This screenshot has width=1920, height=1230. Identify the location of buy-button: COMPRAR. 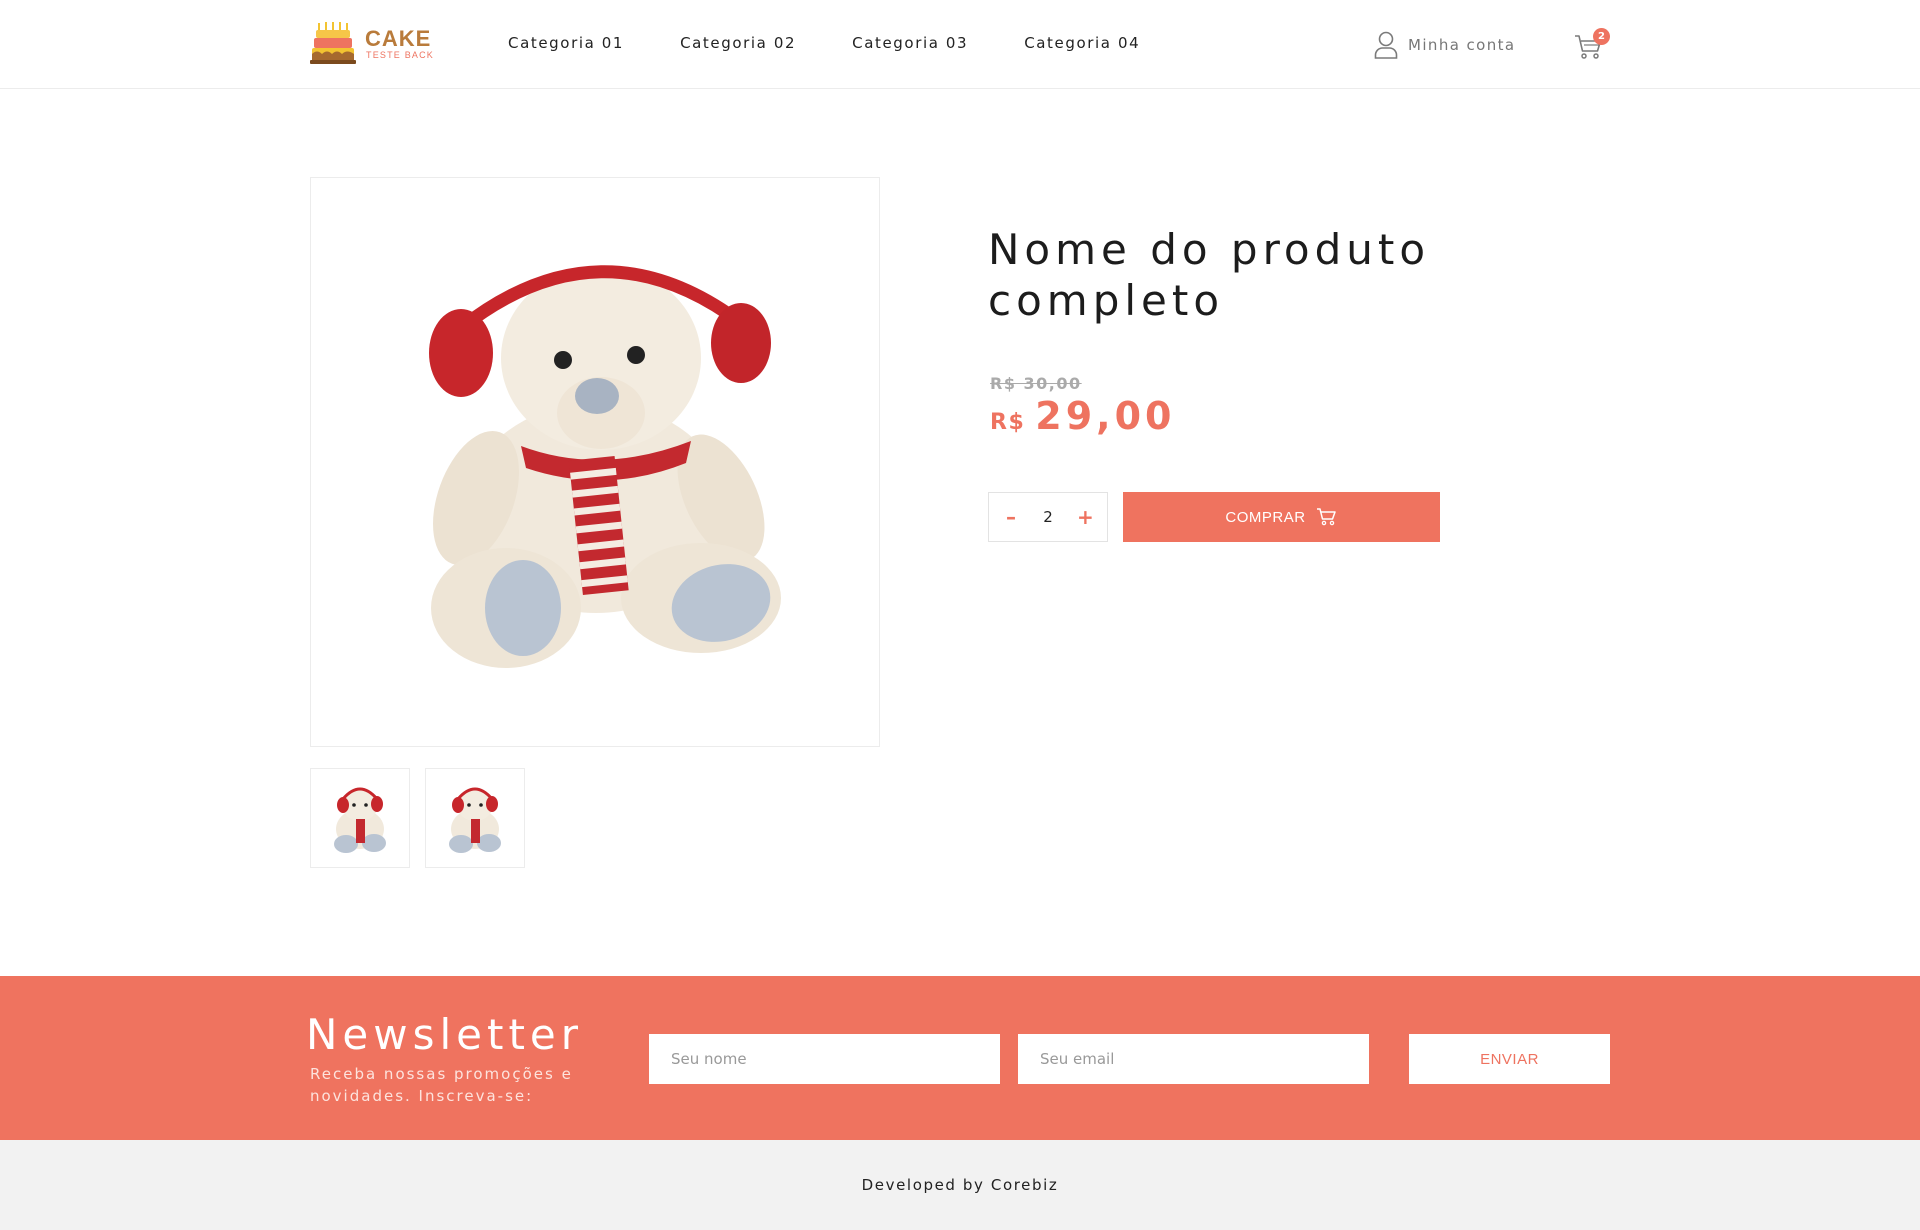
(1281, 517).